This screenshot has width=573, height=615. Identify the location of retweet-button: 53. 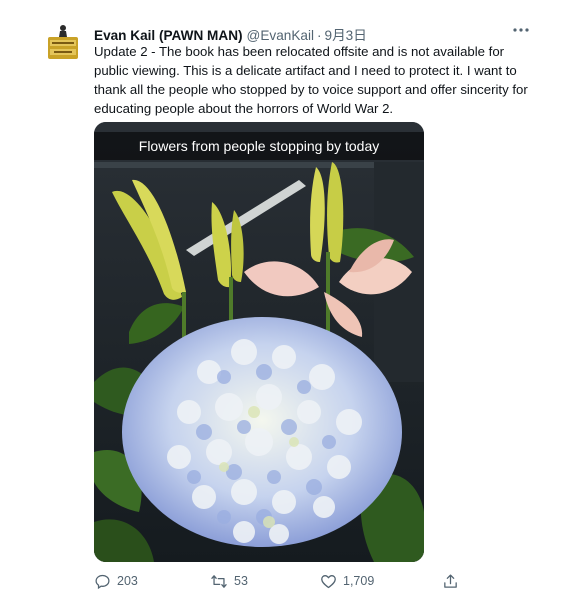
(229, 581).